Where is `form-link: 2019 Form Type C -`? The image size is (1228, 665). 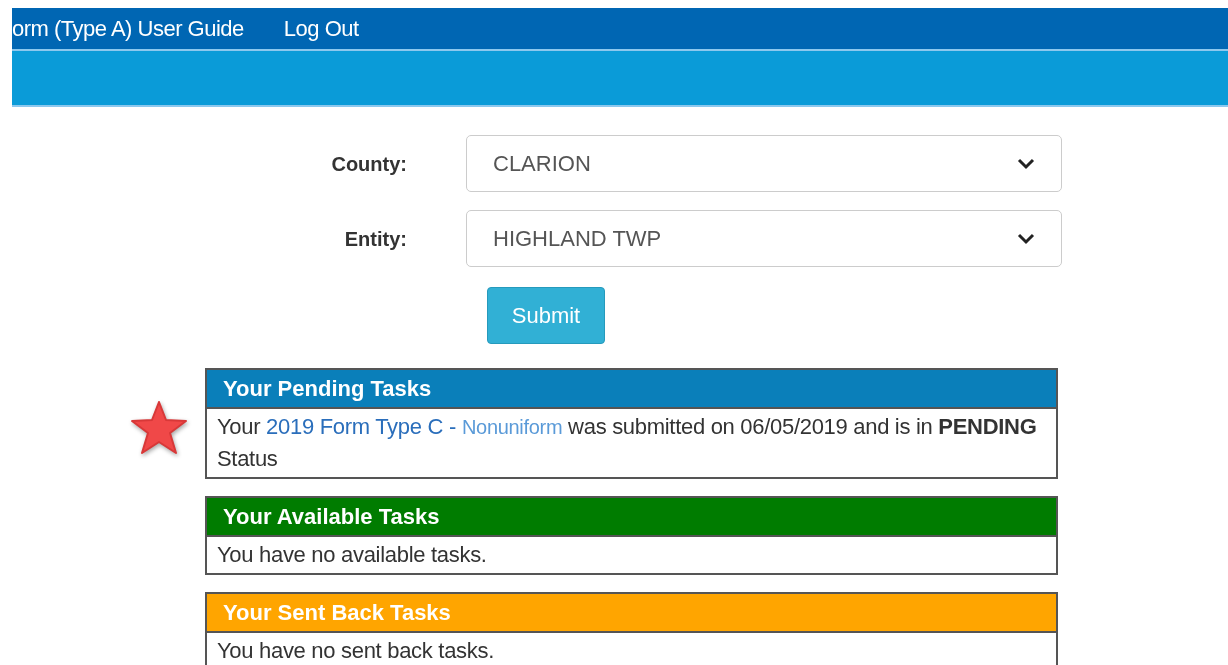 form-link: 2019 Form Type C - is located at coordinates (361, 426).